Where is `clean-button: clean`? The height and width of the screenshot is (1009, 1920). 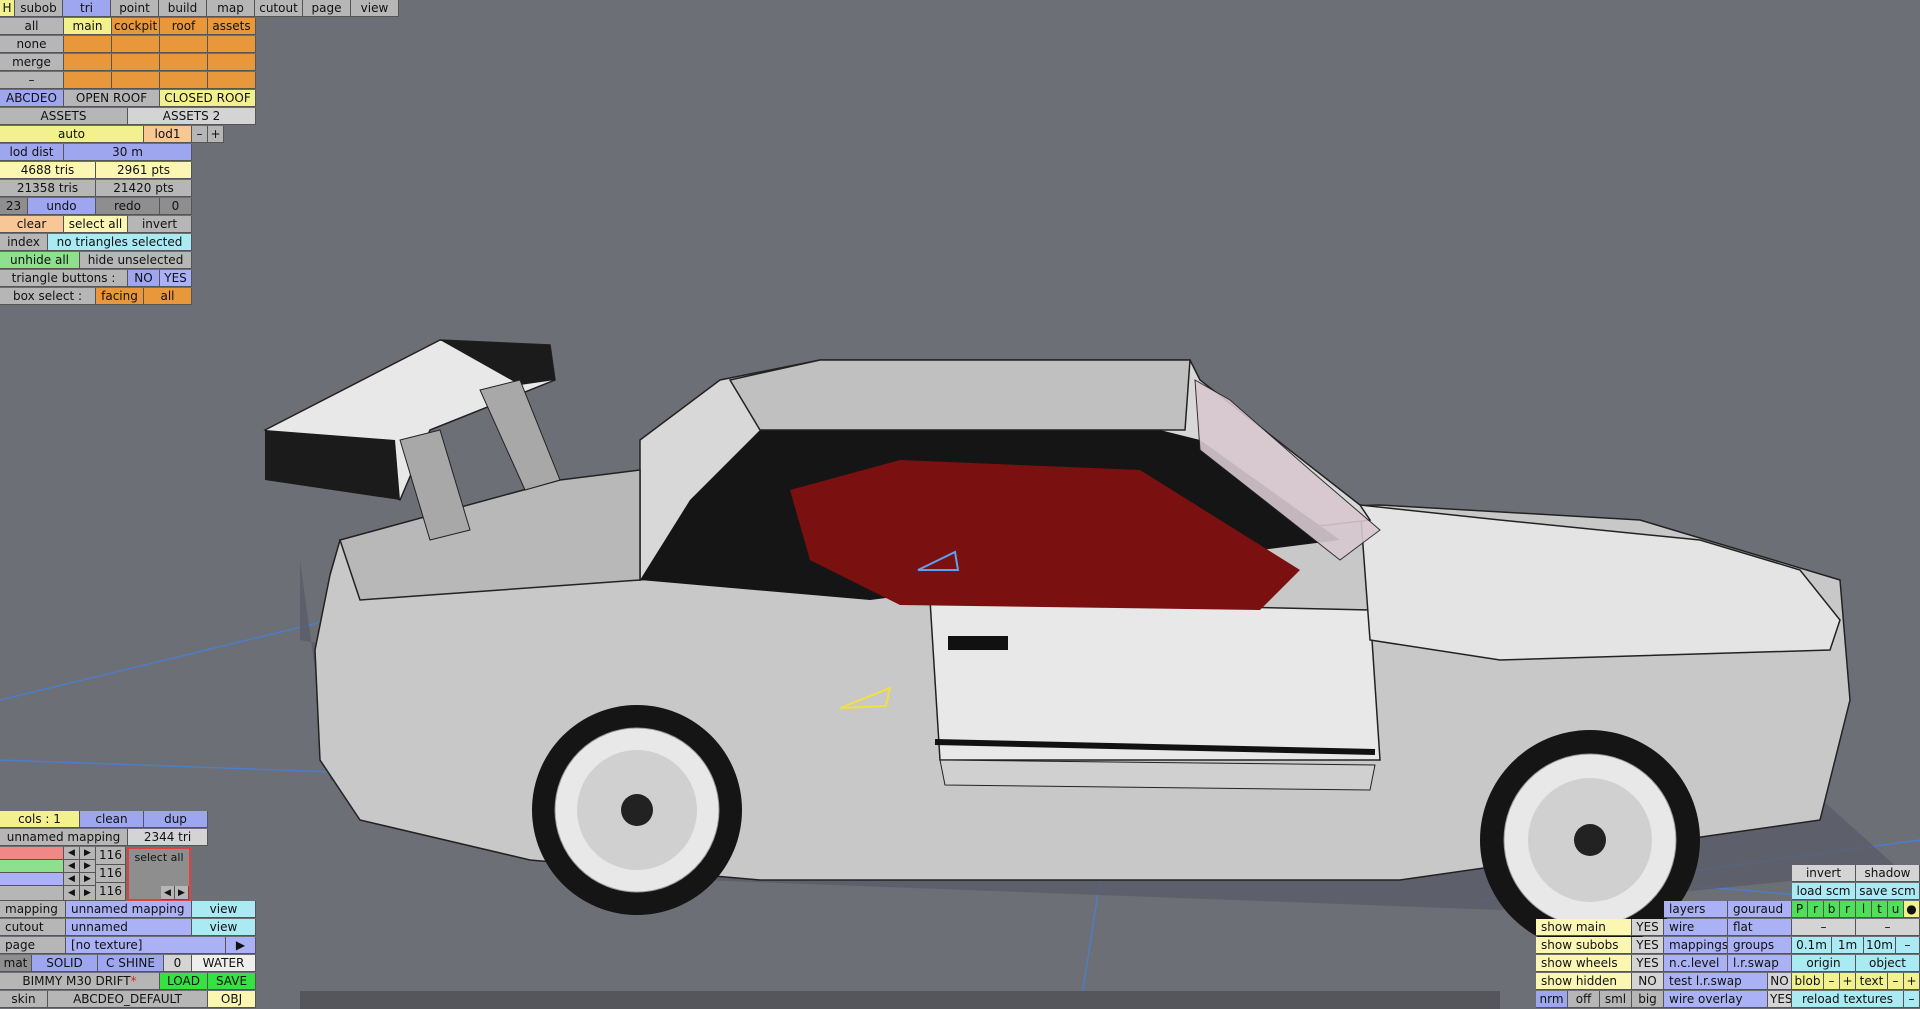 clean-button: clean is located at coordinates (112, 819).